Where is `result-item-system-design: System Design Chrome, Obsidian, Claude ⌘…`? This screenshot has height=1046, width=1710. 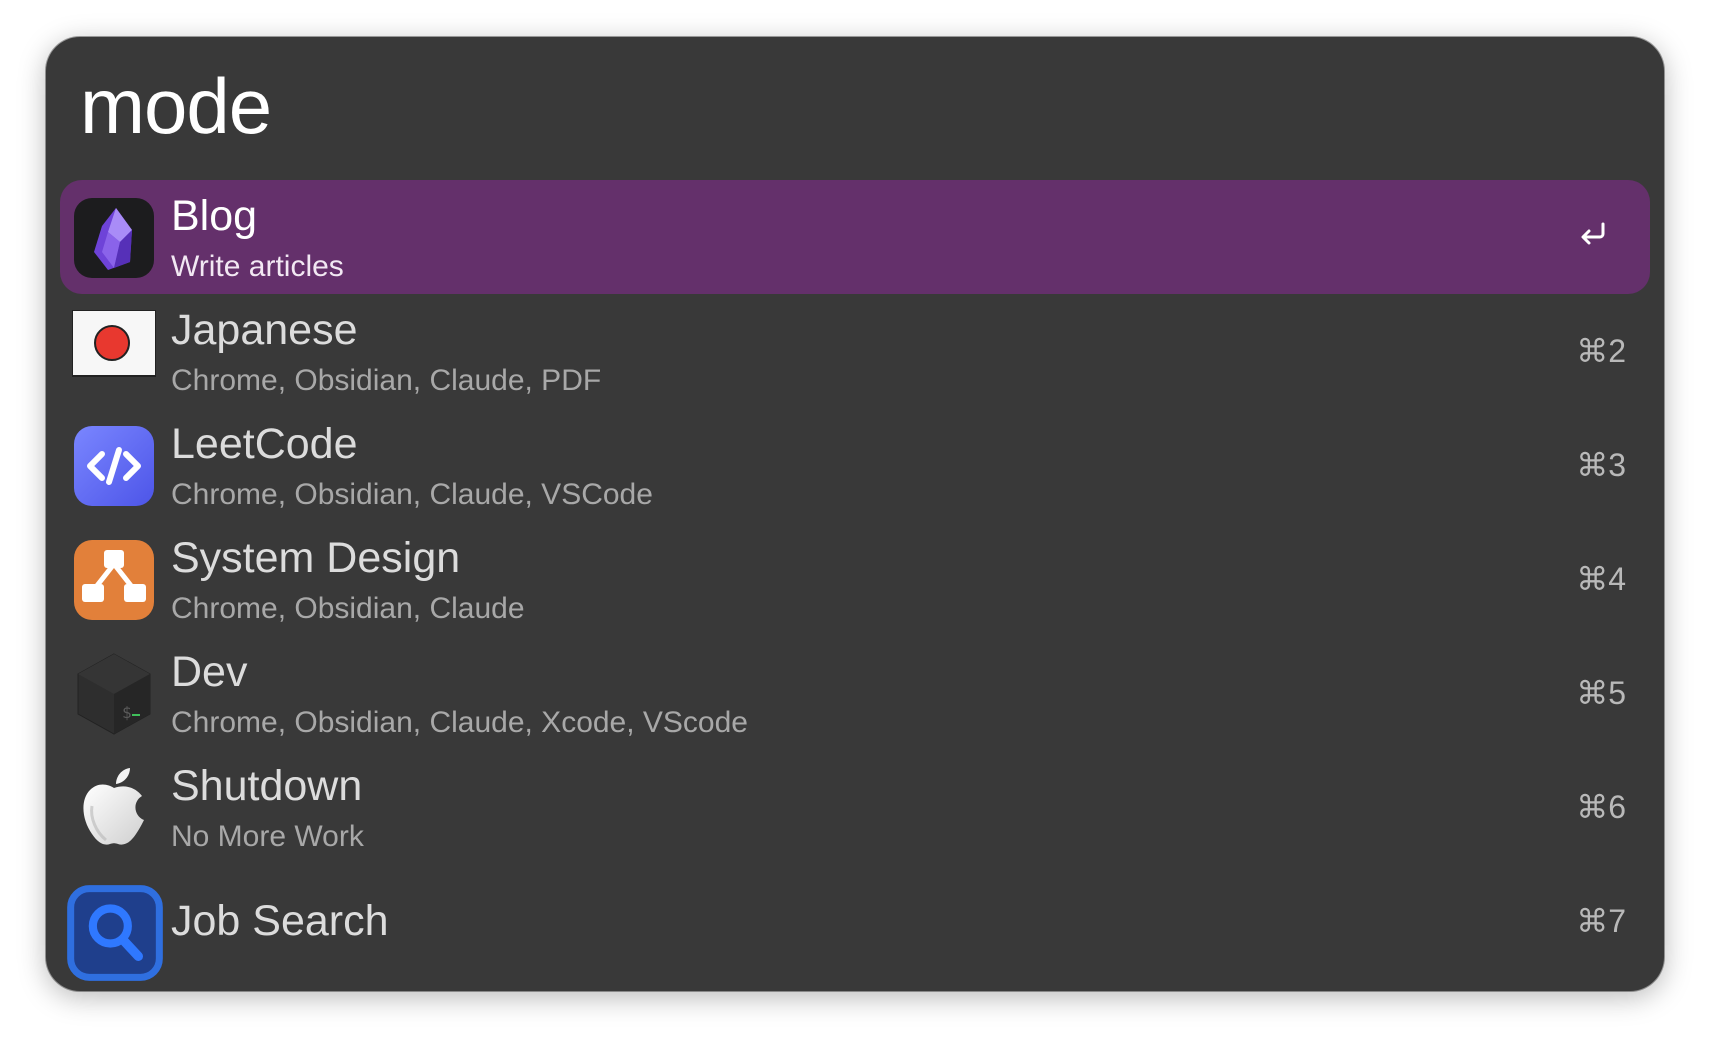
result-item-system-design: System Design Chrome, Obsidian, Claude ⌘… is located at coordinates (855, 579).